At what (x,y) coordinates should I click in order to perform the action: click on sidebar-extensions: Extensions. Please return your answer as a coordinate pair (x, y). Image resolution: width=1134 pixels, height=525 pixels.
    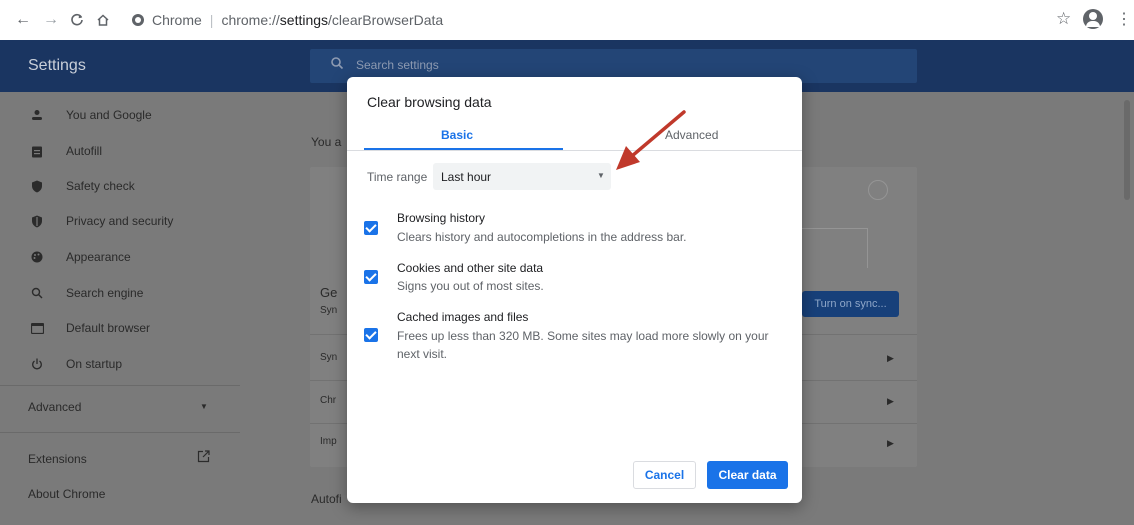
    Looking at the image, I should click on (57, 459).